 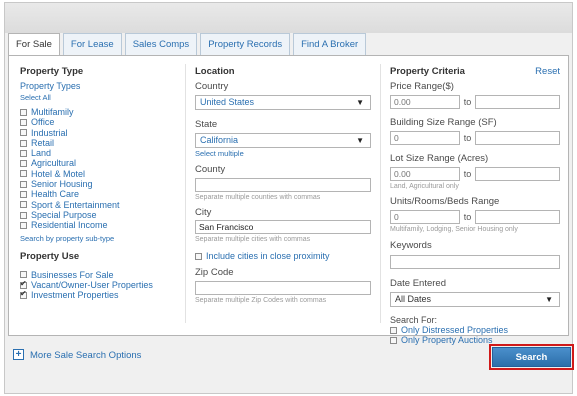 I want to click on proximity-option: Include cities in close proximity, so click(x=283, y=256).